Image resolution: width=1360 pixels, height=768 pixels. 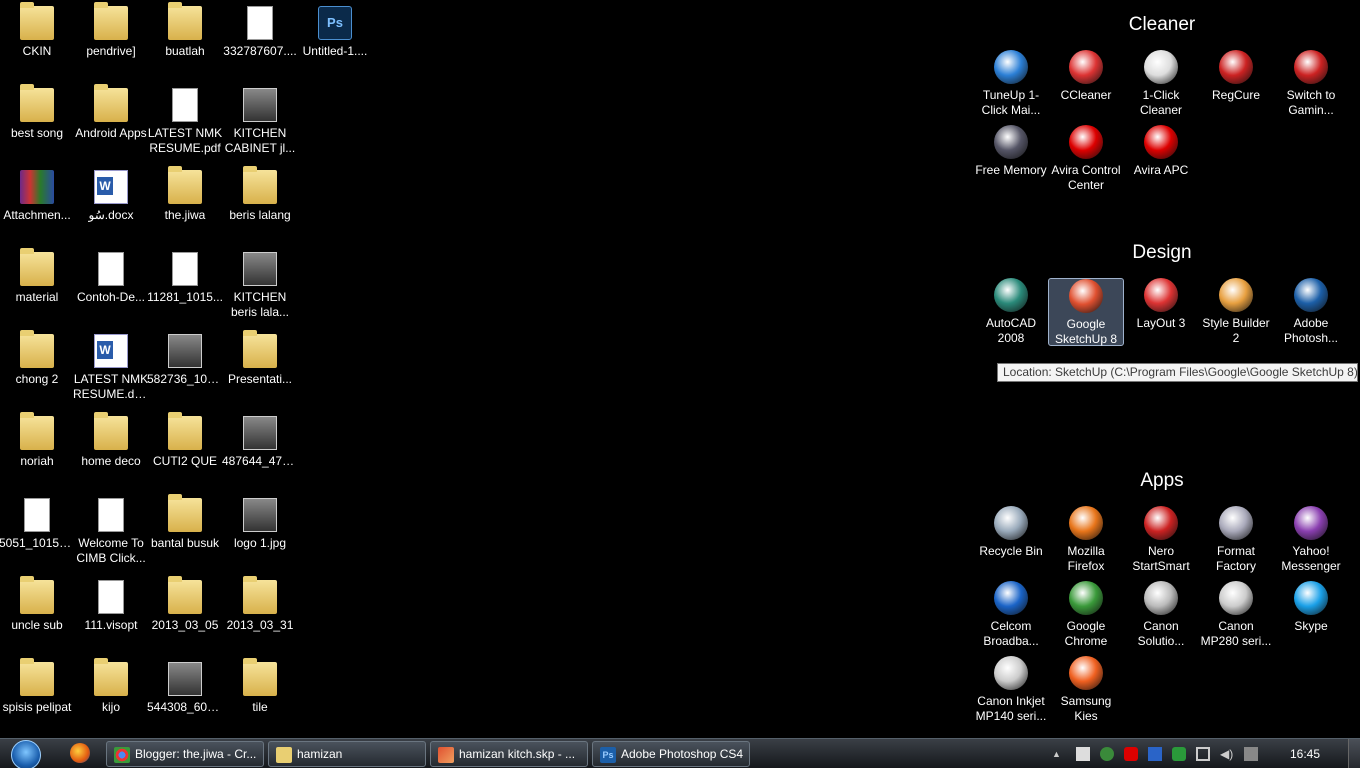 What do you see at coordinates (111, 606) in the screenshot?
I see `desktop-icon: 111.visopt` at bounding box center [111, 606].